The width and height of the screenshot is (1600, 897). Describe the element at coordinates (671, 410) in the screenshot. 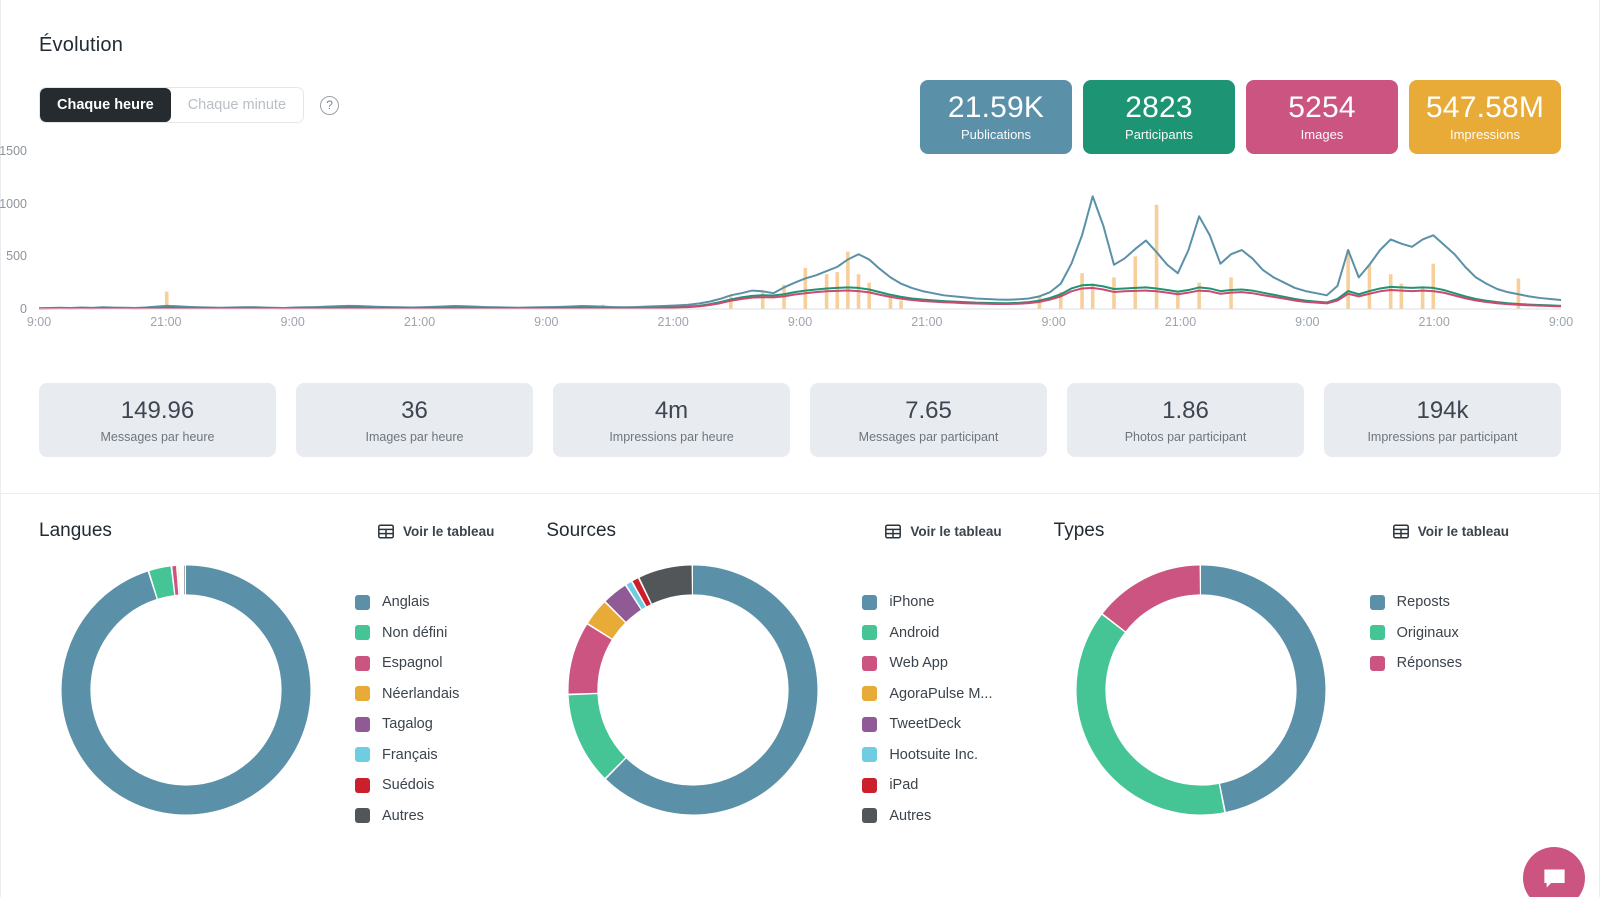

I see `stat-value: 4m` at that location.